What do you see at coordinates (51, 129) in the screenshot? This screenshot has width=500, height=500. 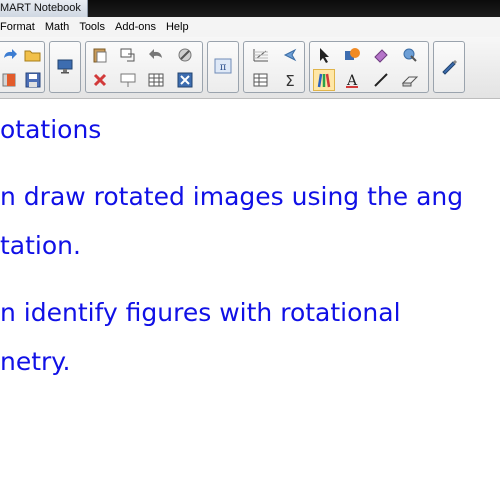 I see `page-title: otations` at bounding box center [51, 129].